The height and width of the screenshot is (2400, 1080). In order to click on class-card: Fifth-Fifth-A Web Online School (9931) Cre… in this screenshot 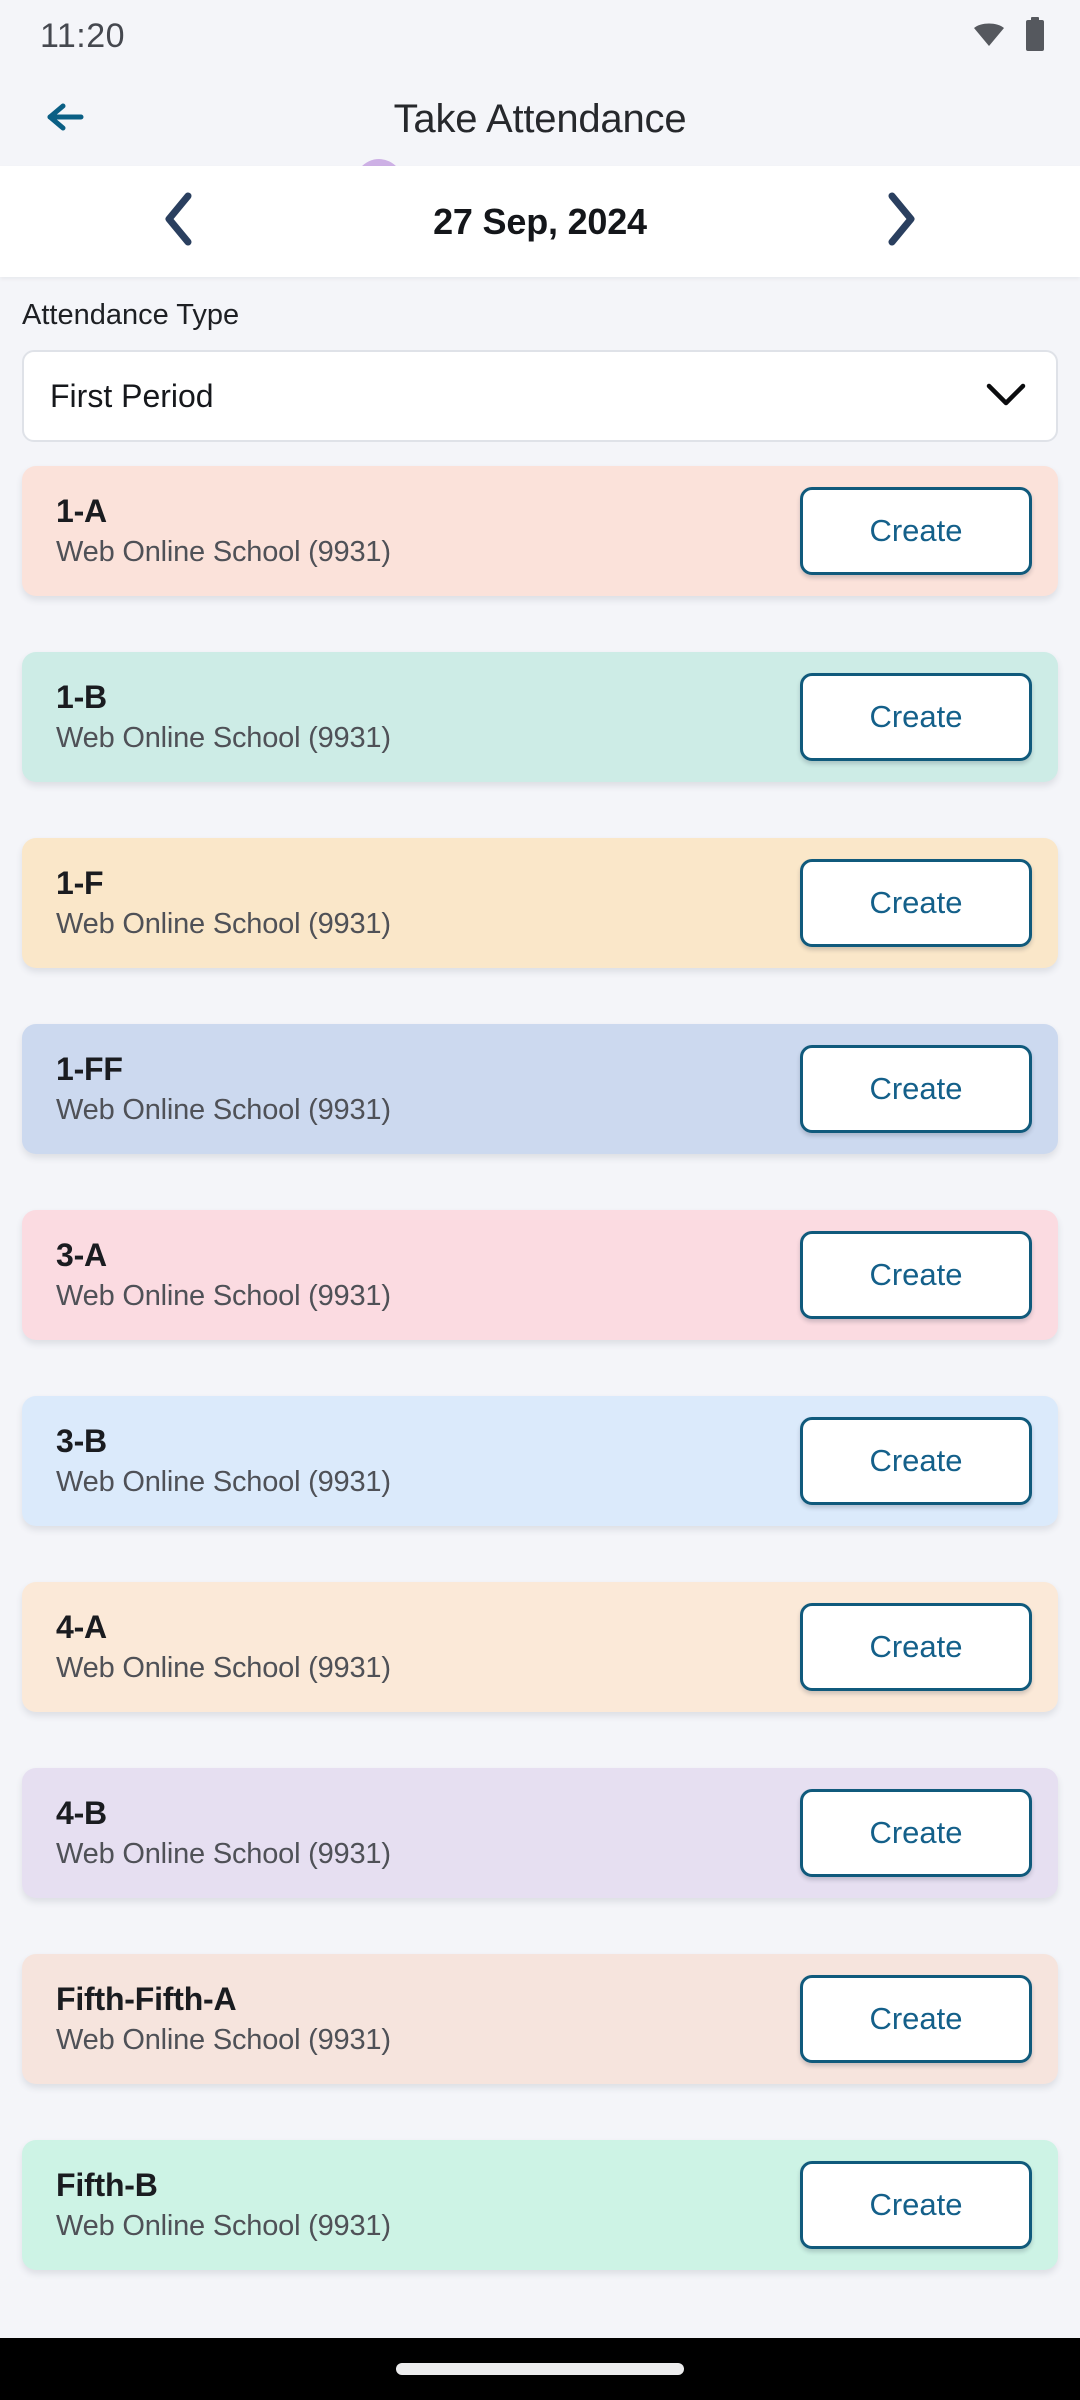, I will do `click(540, 2019)`.